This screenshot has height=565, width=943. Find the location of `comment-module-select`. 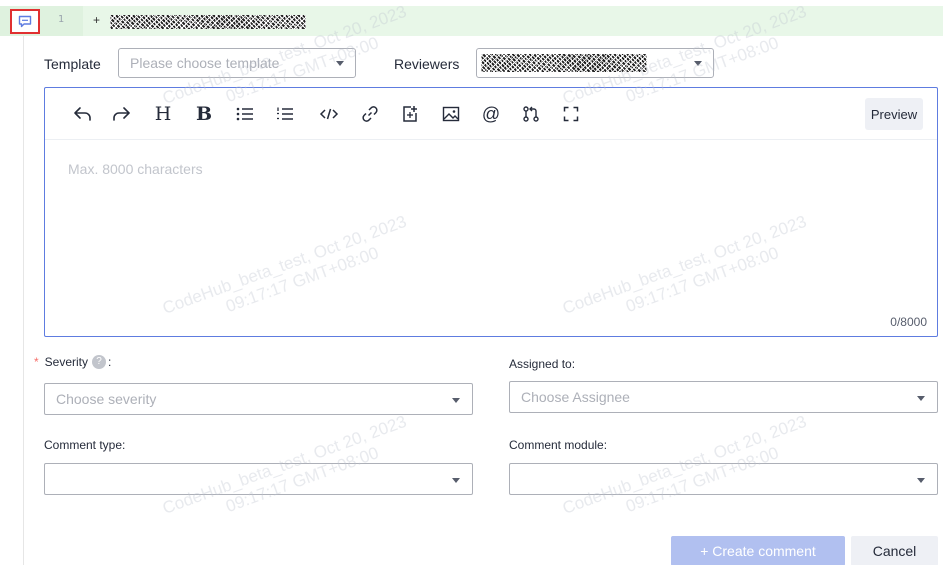

comment-module-select is located at coordinates (723, 479).